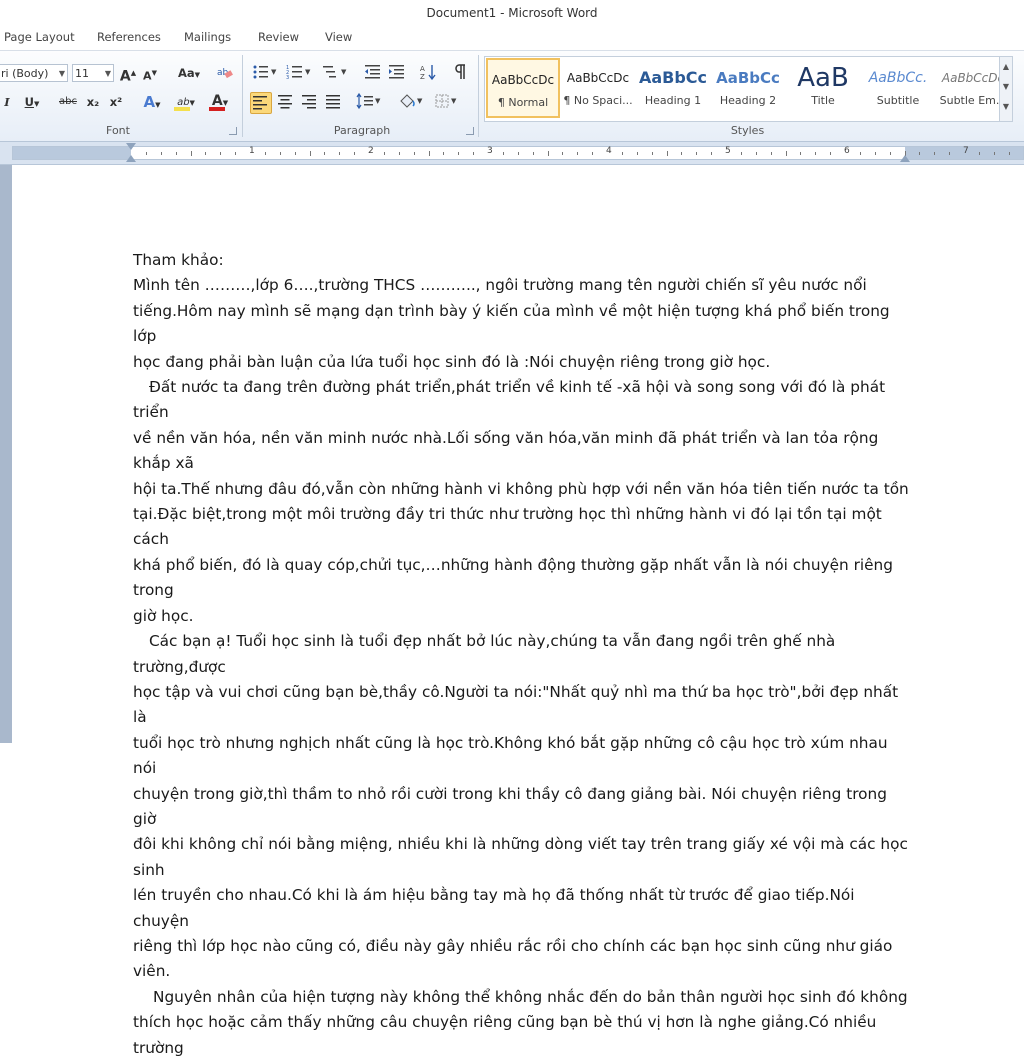 This screenshot has height=1061, width=1024. I want to click on clear-formatting-icon: ab, so click(225, 73).